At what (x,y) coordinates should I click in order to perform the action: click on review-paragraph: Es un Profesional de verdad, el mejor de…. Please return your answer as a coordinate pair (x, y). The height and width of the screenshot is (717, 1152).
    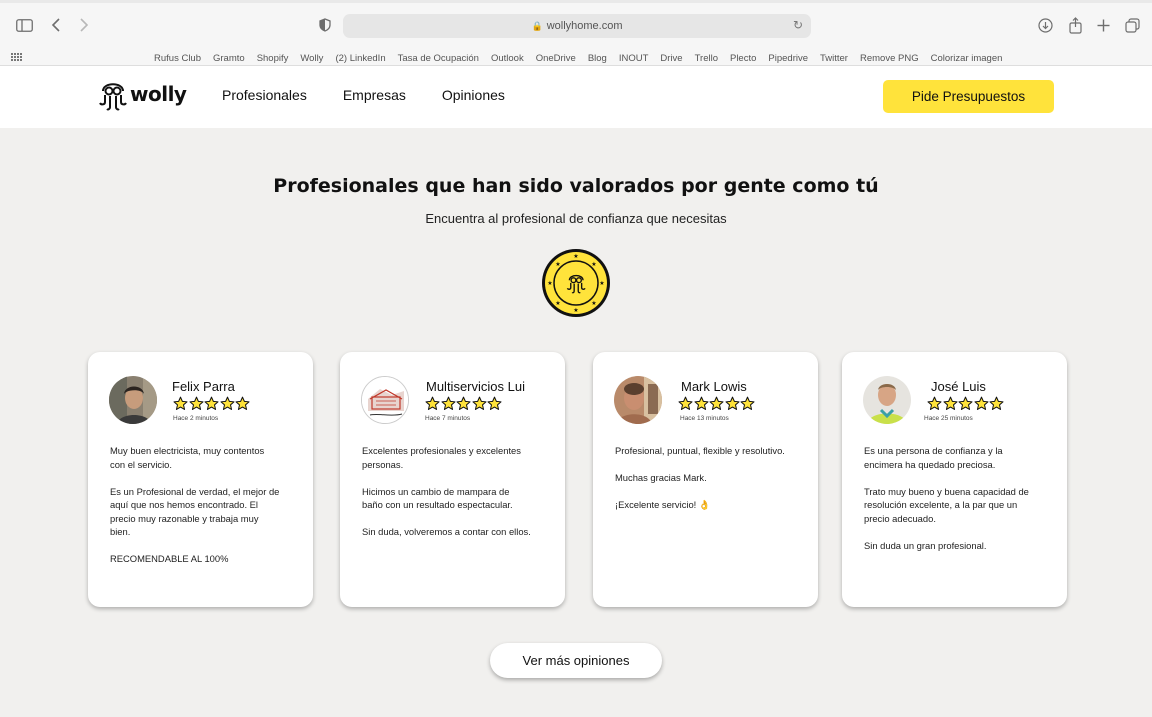
    Looking at the image, I should click on (195, 511).